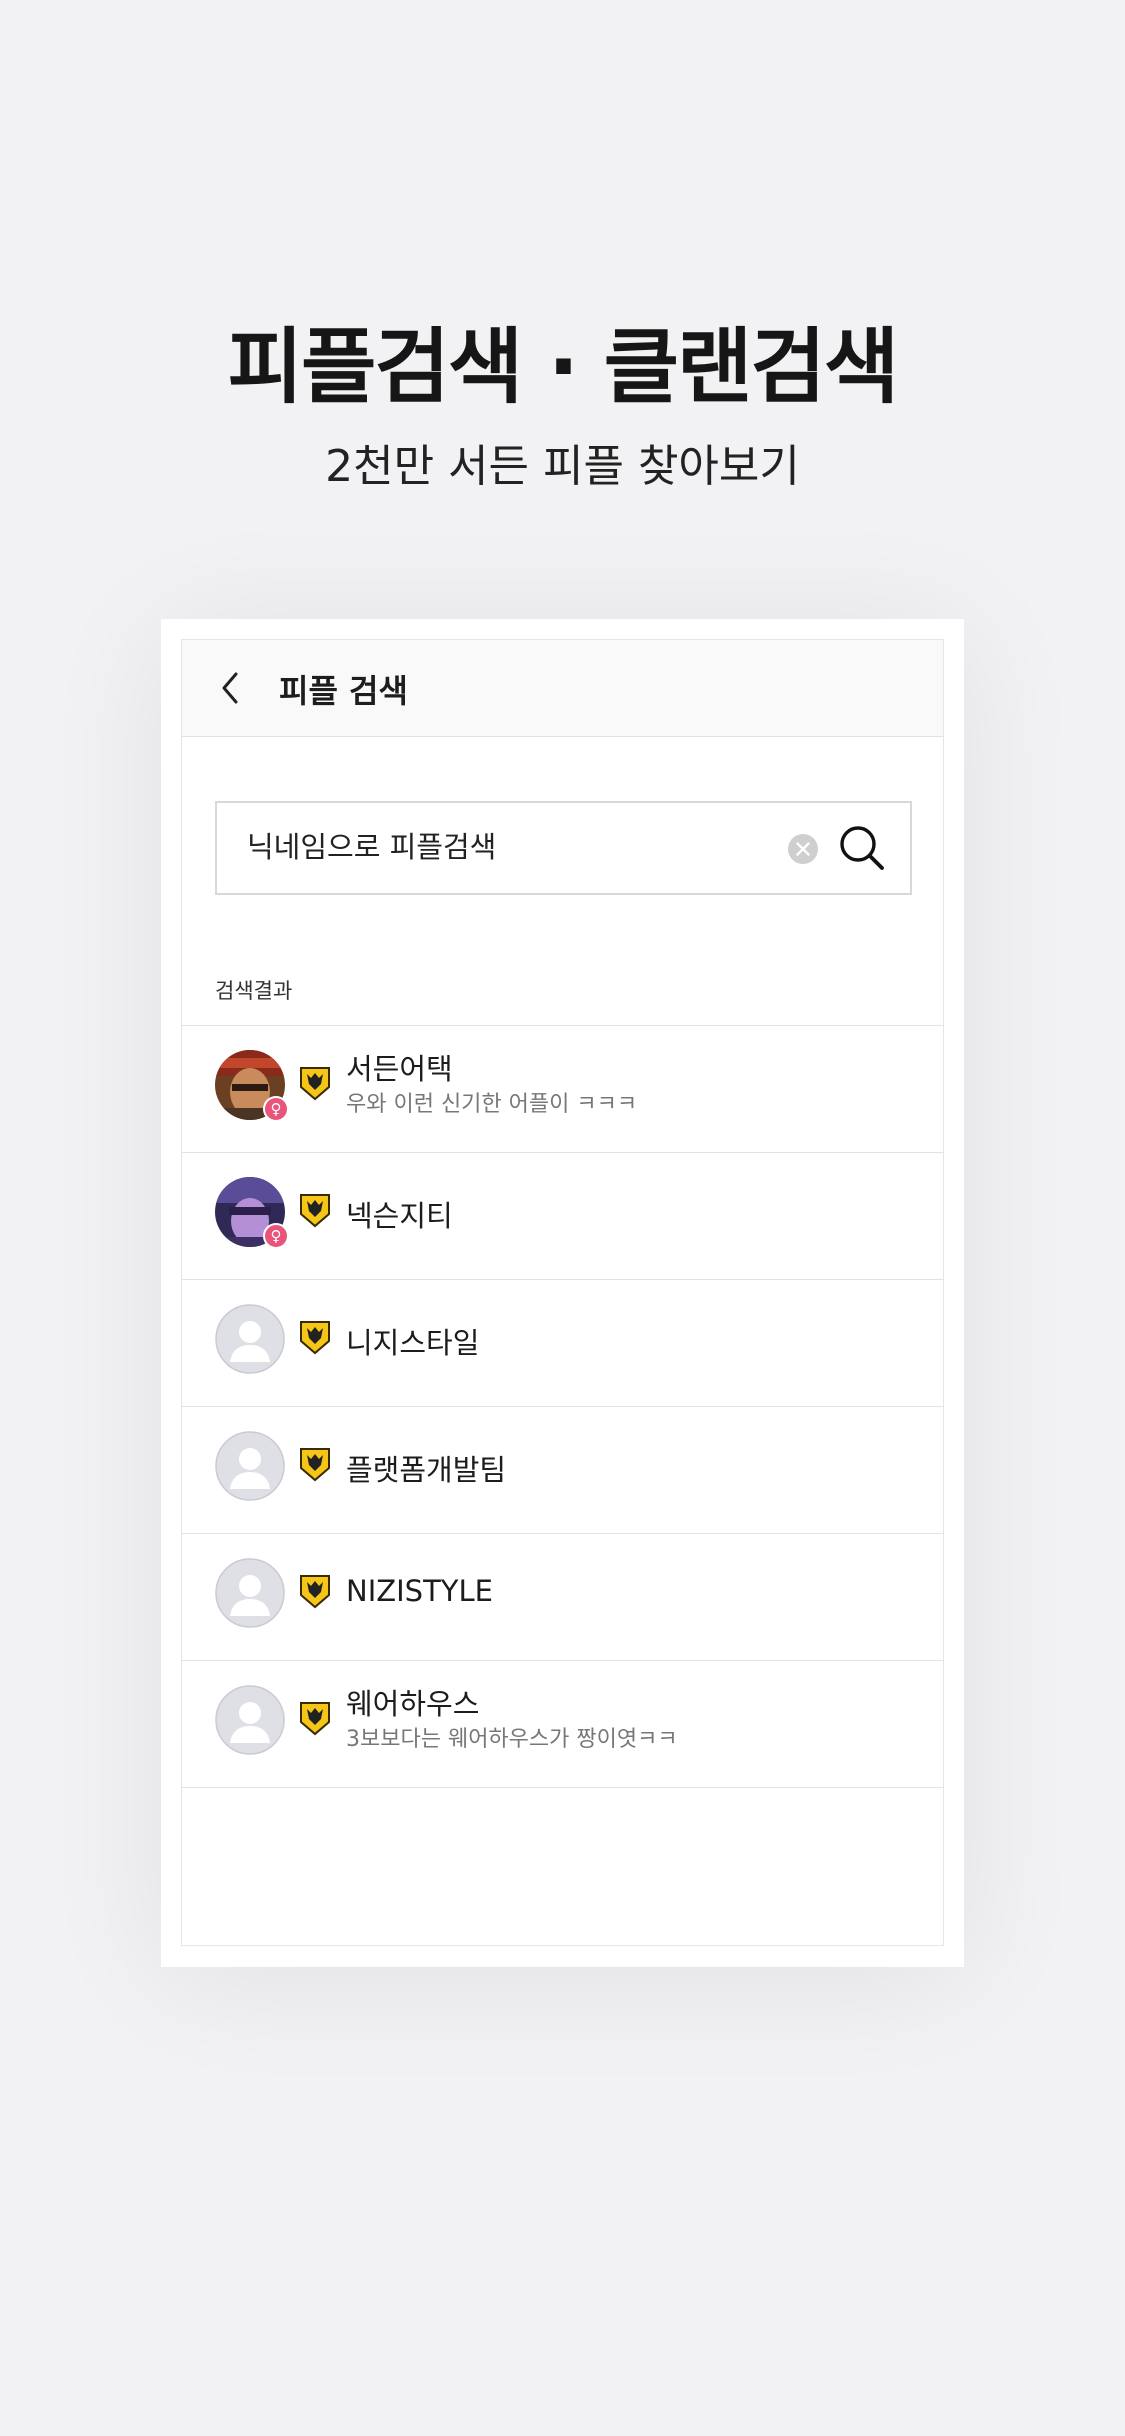 This screenshot has width=1125, height=2436. What do you see at coordinates (562, 466) in the screenshot?
I see `hero-subtitle: 2천만 서든 피플 찾아보기` at bounding box center [562, 466].